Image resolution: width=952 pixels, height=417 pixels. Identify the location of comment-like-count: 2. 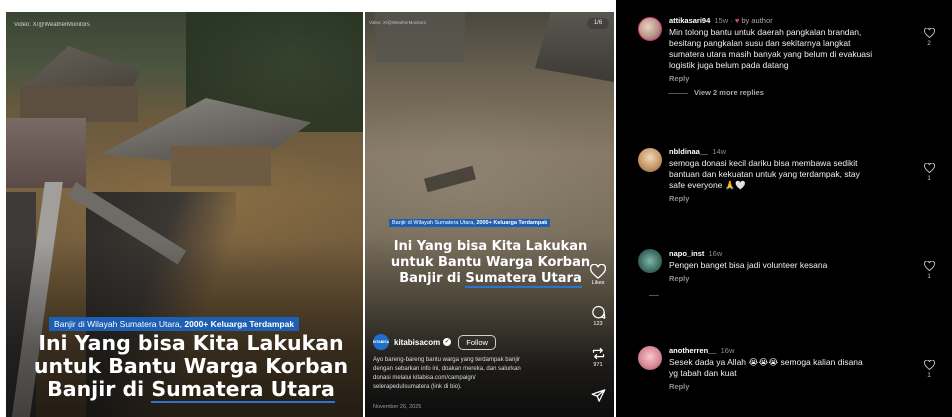
(929, 43).